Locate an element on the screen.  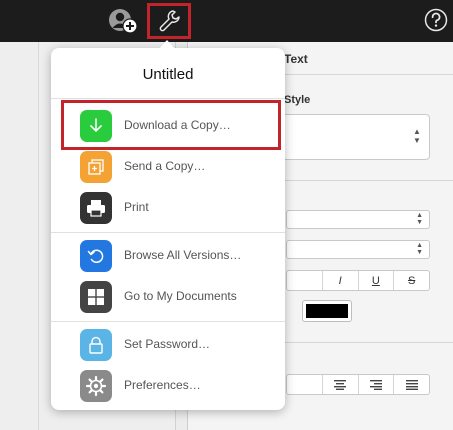
text-color-well is located at coordinates (327, 311).